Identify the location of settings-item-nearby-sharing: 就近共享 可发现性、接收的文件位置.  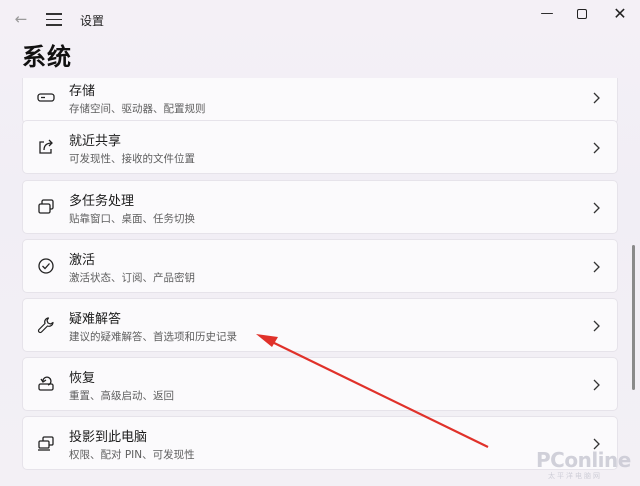
(320, 147).